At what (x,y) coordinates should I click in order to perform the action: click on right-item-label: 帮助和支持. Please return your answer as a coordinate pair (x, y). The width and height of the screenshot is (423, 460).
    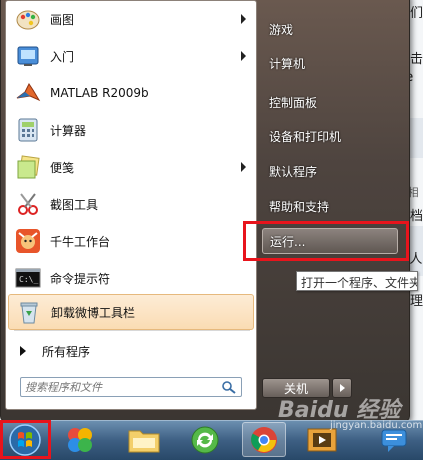
    Looking at the image, I should click on (299, 206).